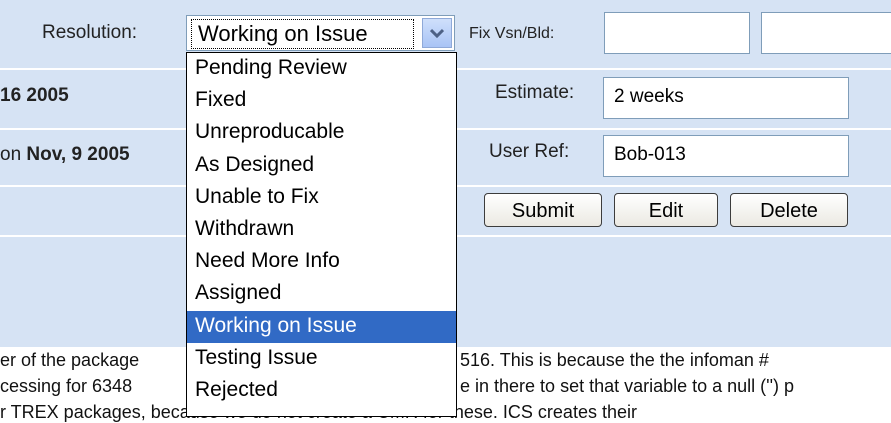 The image size is (891, 423). What do you see at coordinates (302, 34) in the screenshot?
I see `resolution-selected-value: Working on Issue` at bounding box center [302, 34].